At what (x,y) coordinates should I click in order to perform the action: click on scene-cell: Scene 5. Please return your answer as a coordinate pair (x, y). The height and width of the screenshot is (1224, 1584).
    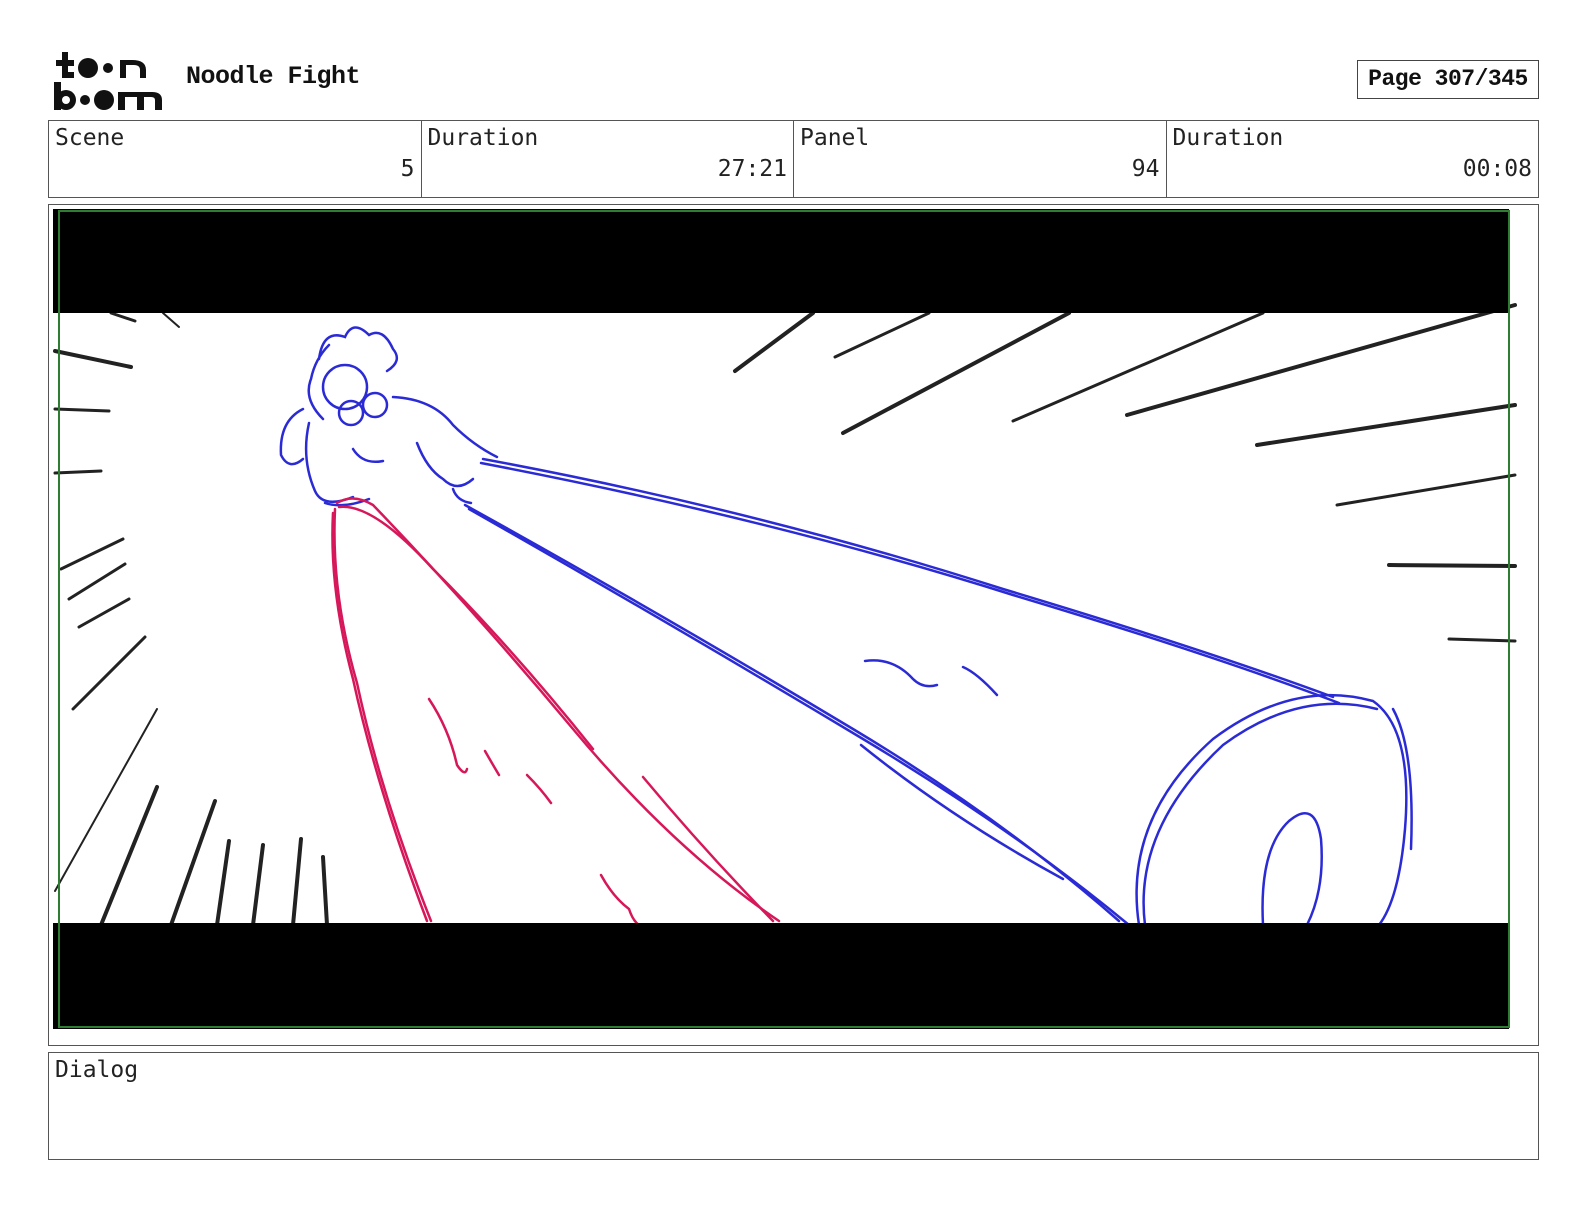
    Looking at the image, I should click on (235, 159).